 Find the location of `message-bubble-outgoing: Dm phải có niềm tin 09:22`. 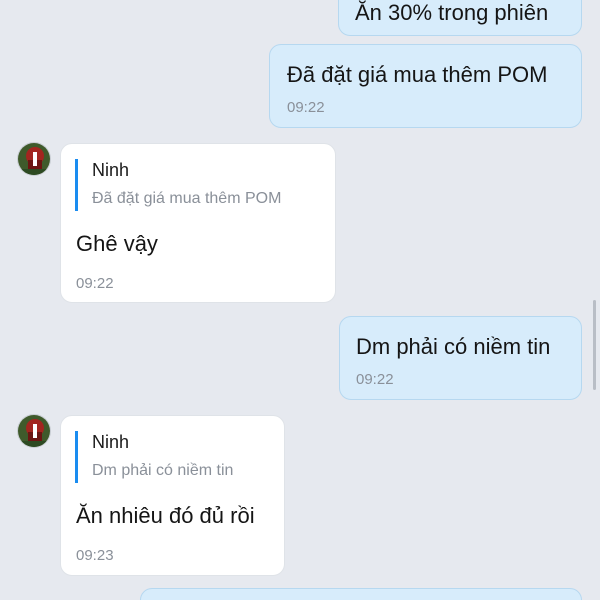

message-bubble-outgoing: Dm phải có niềm tin 09:22 is located at coordinates (460, 358).